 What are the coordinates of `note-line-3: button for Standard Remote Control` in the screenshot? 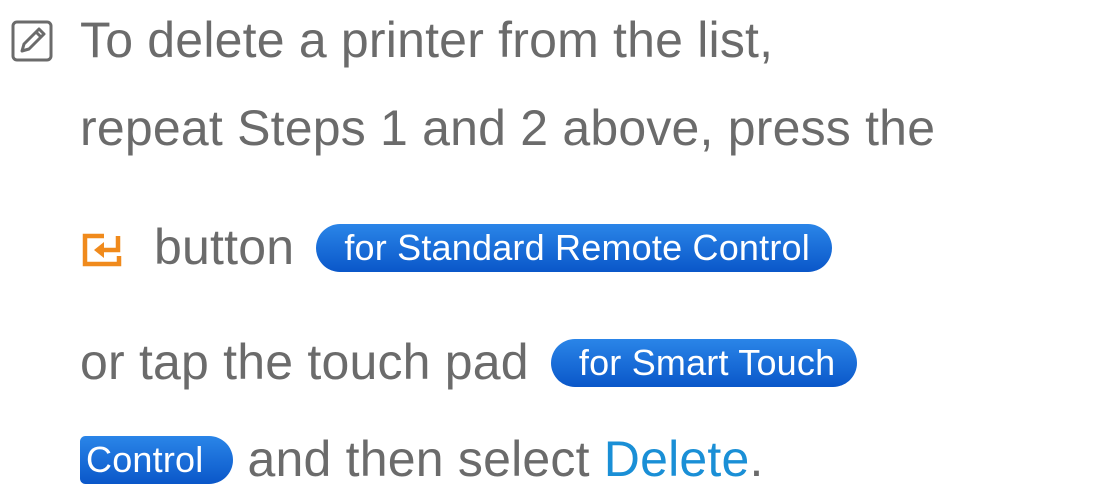 It's located at (456, 247).